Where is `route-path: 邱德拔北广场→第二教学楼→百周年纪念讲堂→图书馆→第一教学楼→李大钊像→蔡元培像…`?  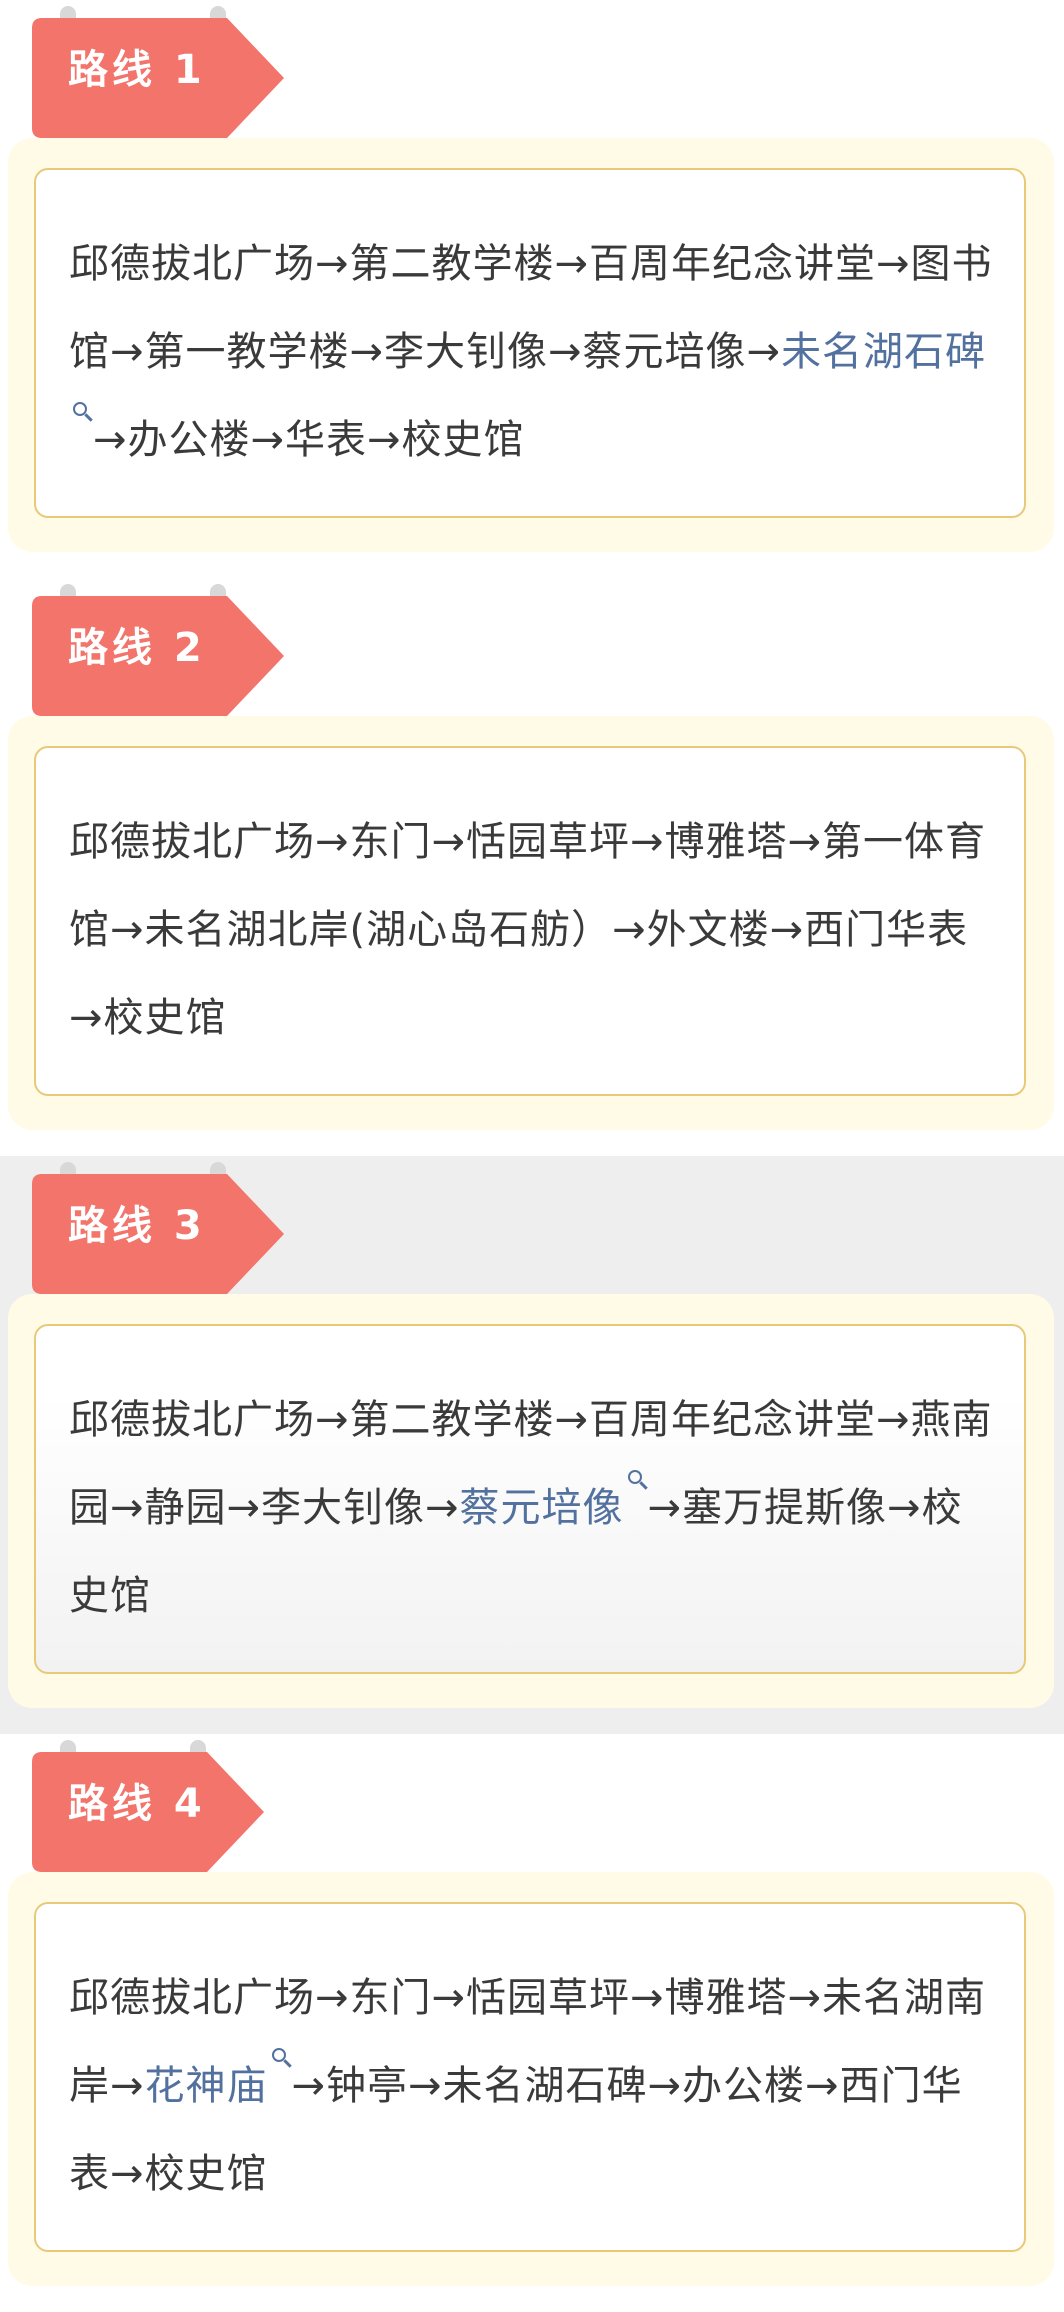
route-path: 邱德拔北广场→第二教学楼→百周年纪念讲堂→图书馆→第一教学楼→李大钊像→蔡元培像… is located at coordinates (535, 352).